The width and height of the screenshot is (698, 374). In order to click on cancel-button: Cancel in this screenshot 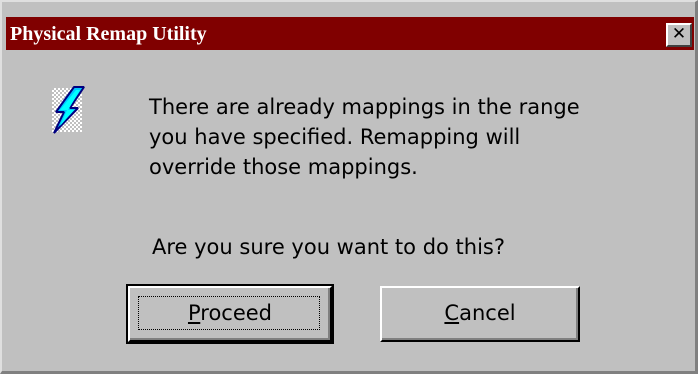, I will do `click(480, 314)`.